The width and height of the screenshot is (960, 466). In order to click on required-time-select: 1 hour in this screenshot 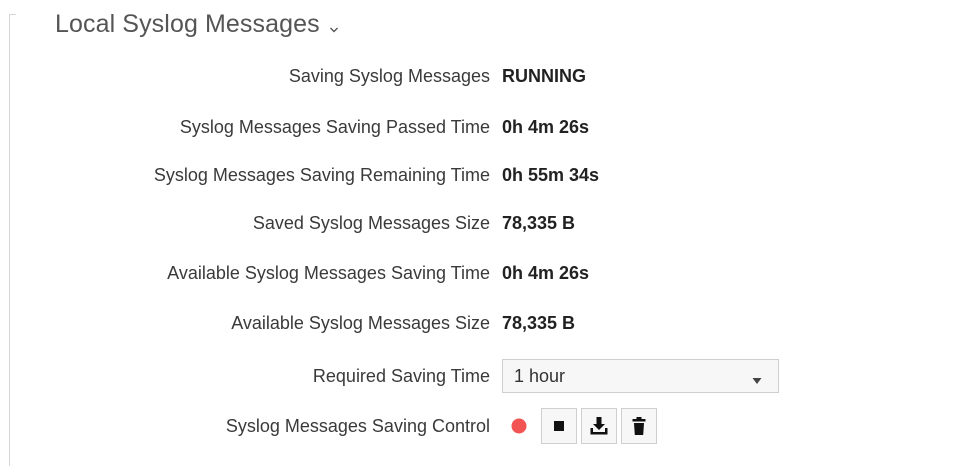, I will do `click(640, 376)`.